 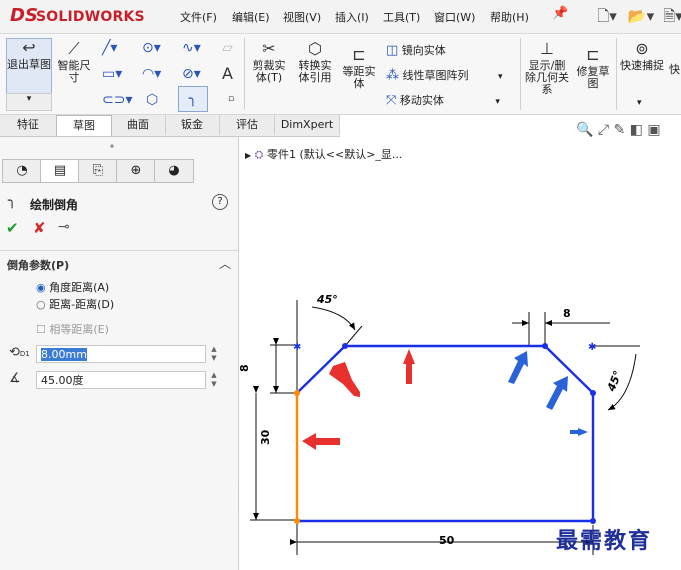 What do you see at coordinates (604, 541) in the screenshot?
I see `watermark-text: 最需教育` at bounding box center [604, 541].